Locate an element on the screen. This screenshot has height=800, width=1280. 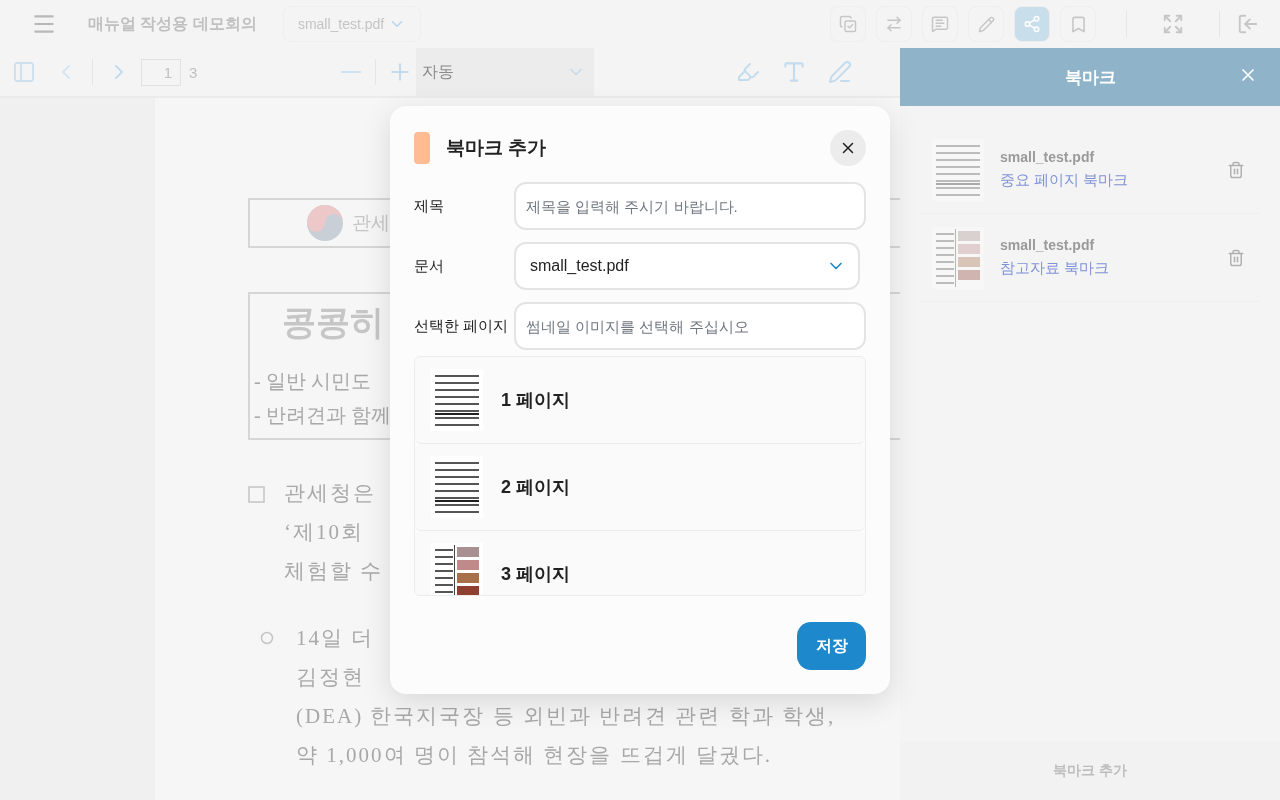
bookmark-item: small_test.pdf 참고자료 북마크 is located at coordinates (1090, 258).